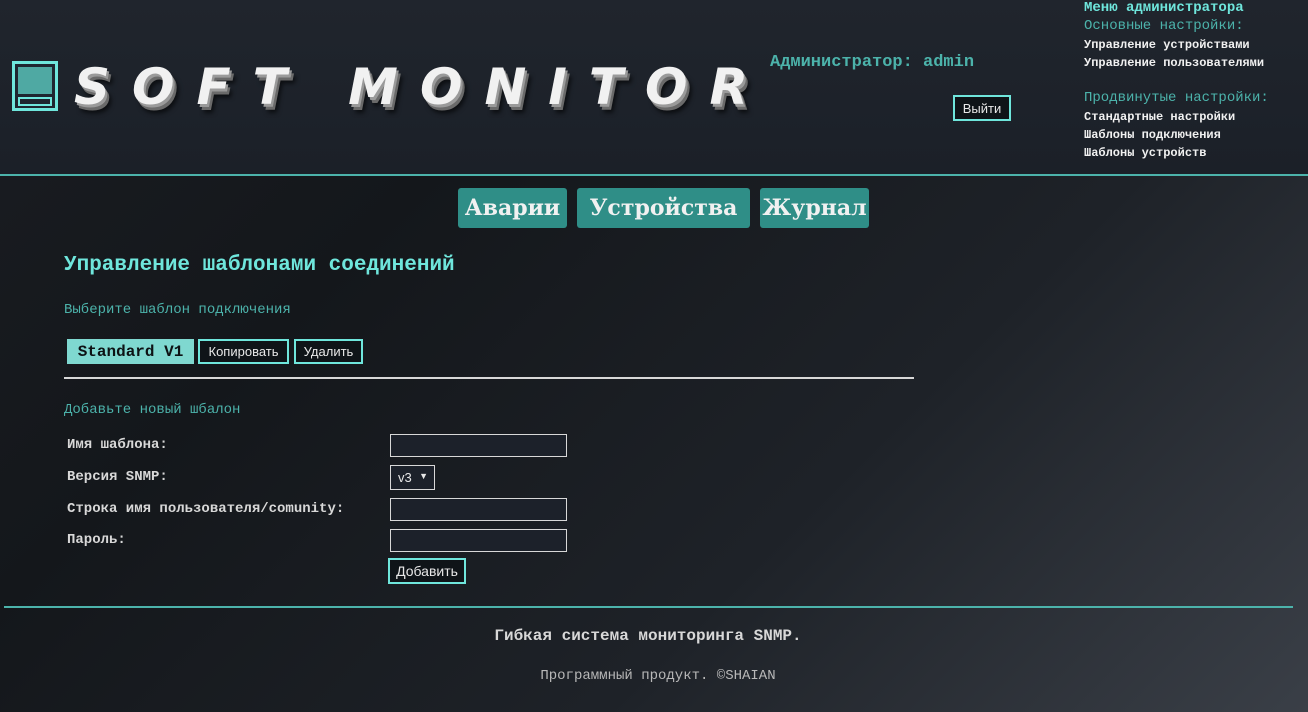 The image size is (1308, 712). I want to click on user-community-input, so click(478, 509).